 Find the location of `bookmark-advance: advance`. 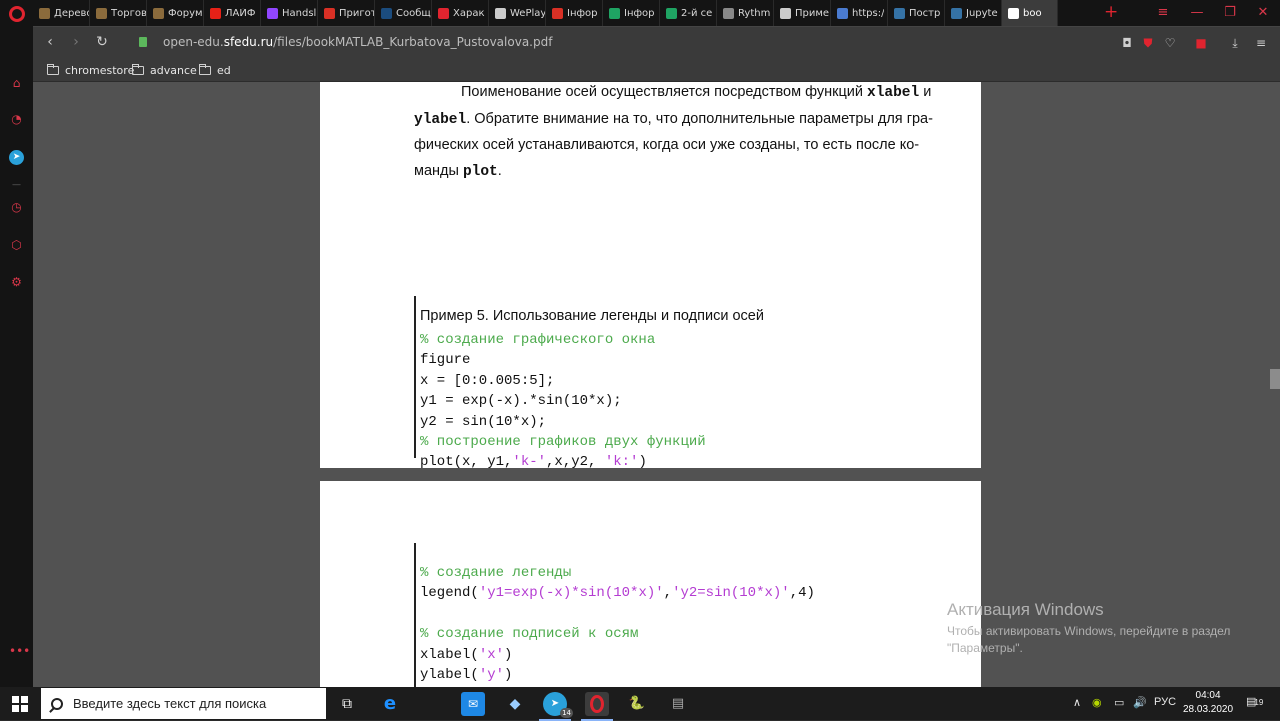

bookmark-advance: advance is located at coordinates (164, 70).